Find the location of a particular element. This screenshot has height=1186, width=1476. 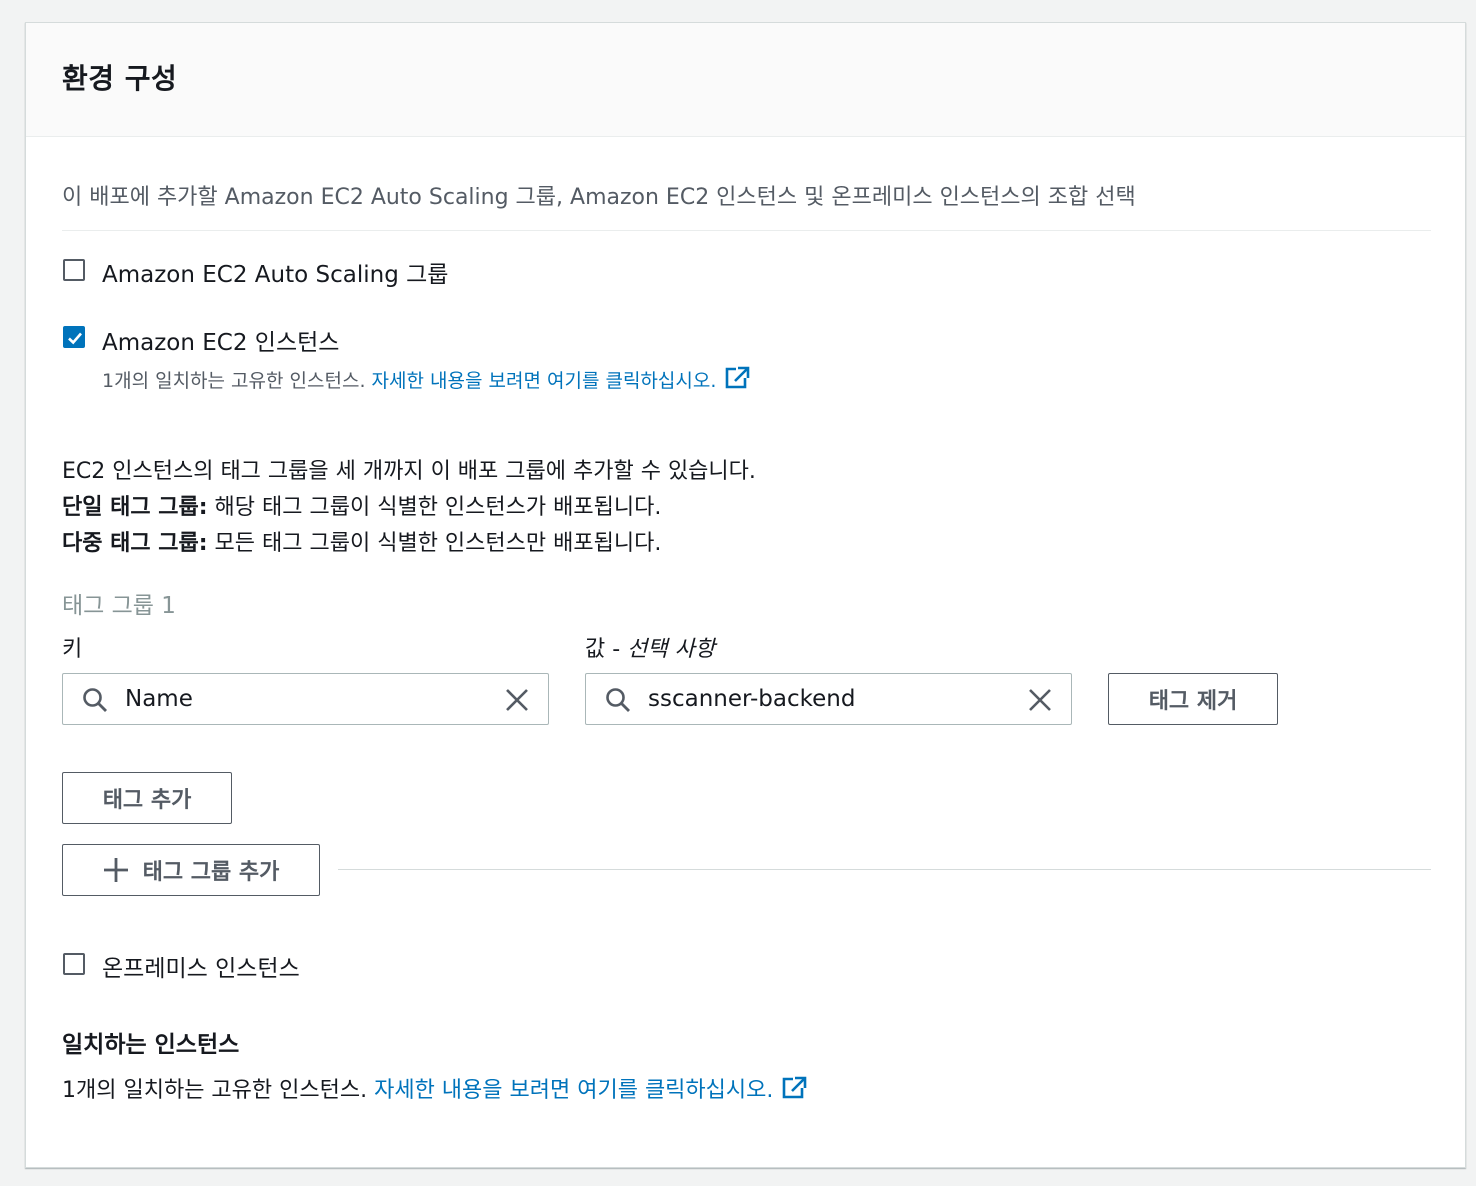

ec2-match-text: 1개의 일치하는 고유한 인스턴스. is located at coordinates (234, 381).